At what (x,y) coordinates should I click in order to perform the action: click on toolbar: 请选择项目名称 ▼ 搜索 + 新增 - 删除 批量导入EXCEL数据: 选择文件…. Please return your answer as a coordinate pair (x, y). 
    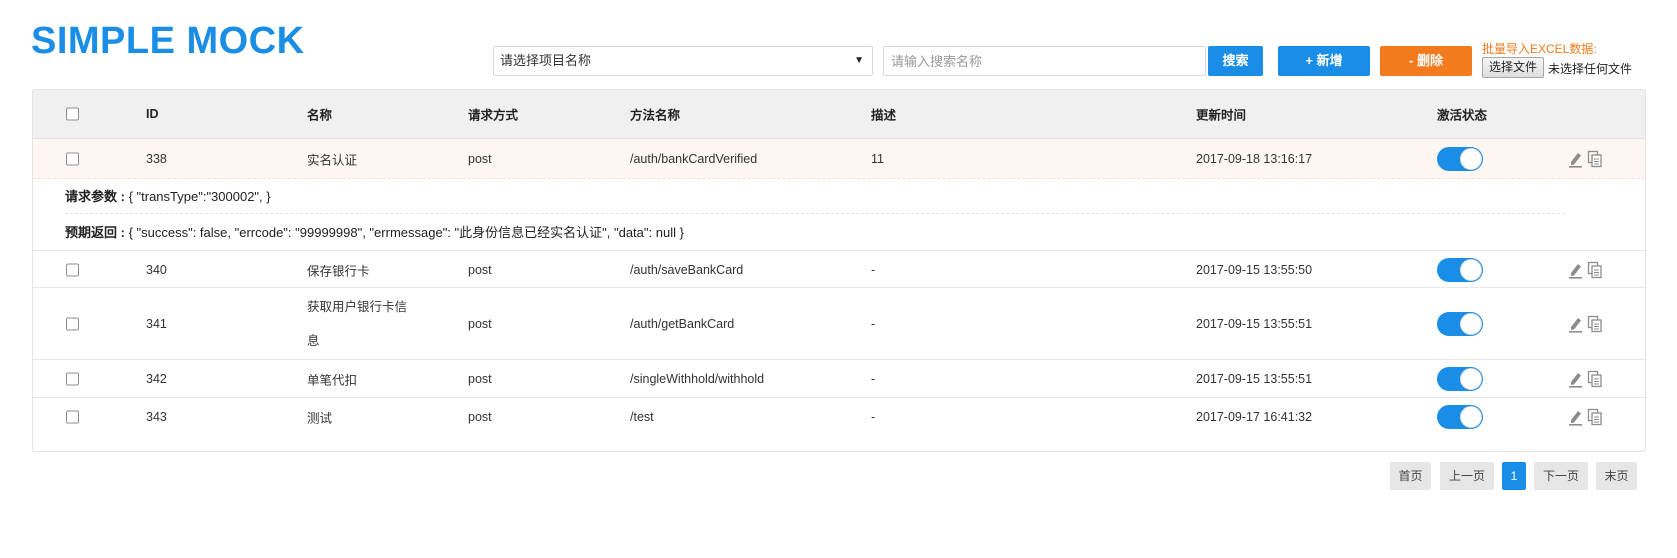
    Looking at the image, I should click on (838, 60).